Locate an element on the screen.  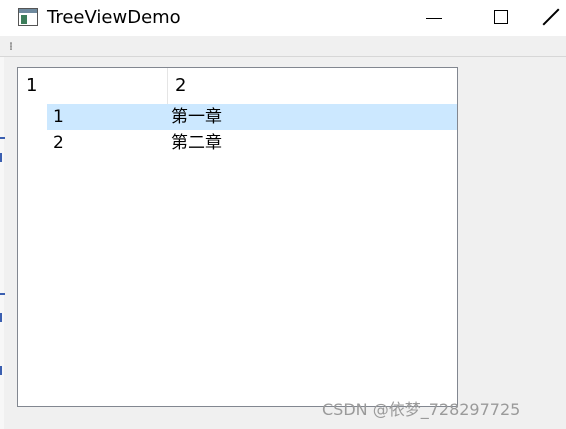
header-section-2: 2 is located at coordinates (275, 86).